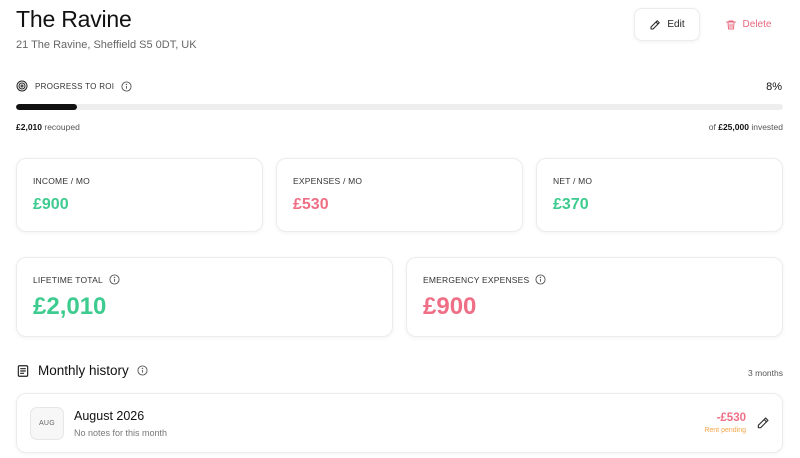  I want to click on lifetime-label: LIFETIME TOTAL, so click(68, 279).